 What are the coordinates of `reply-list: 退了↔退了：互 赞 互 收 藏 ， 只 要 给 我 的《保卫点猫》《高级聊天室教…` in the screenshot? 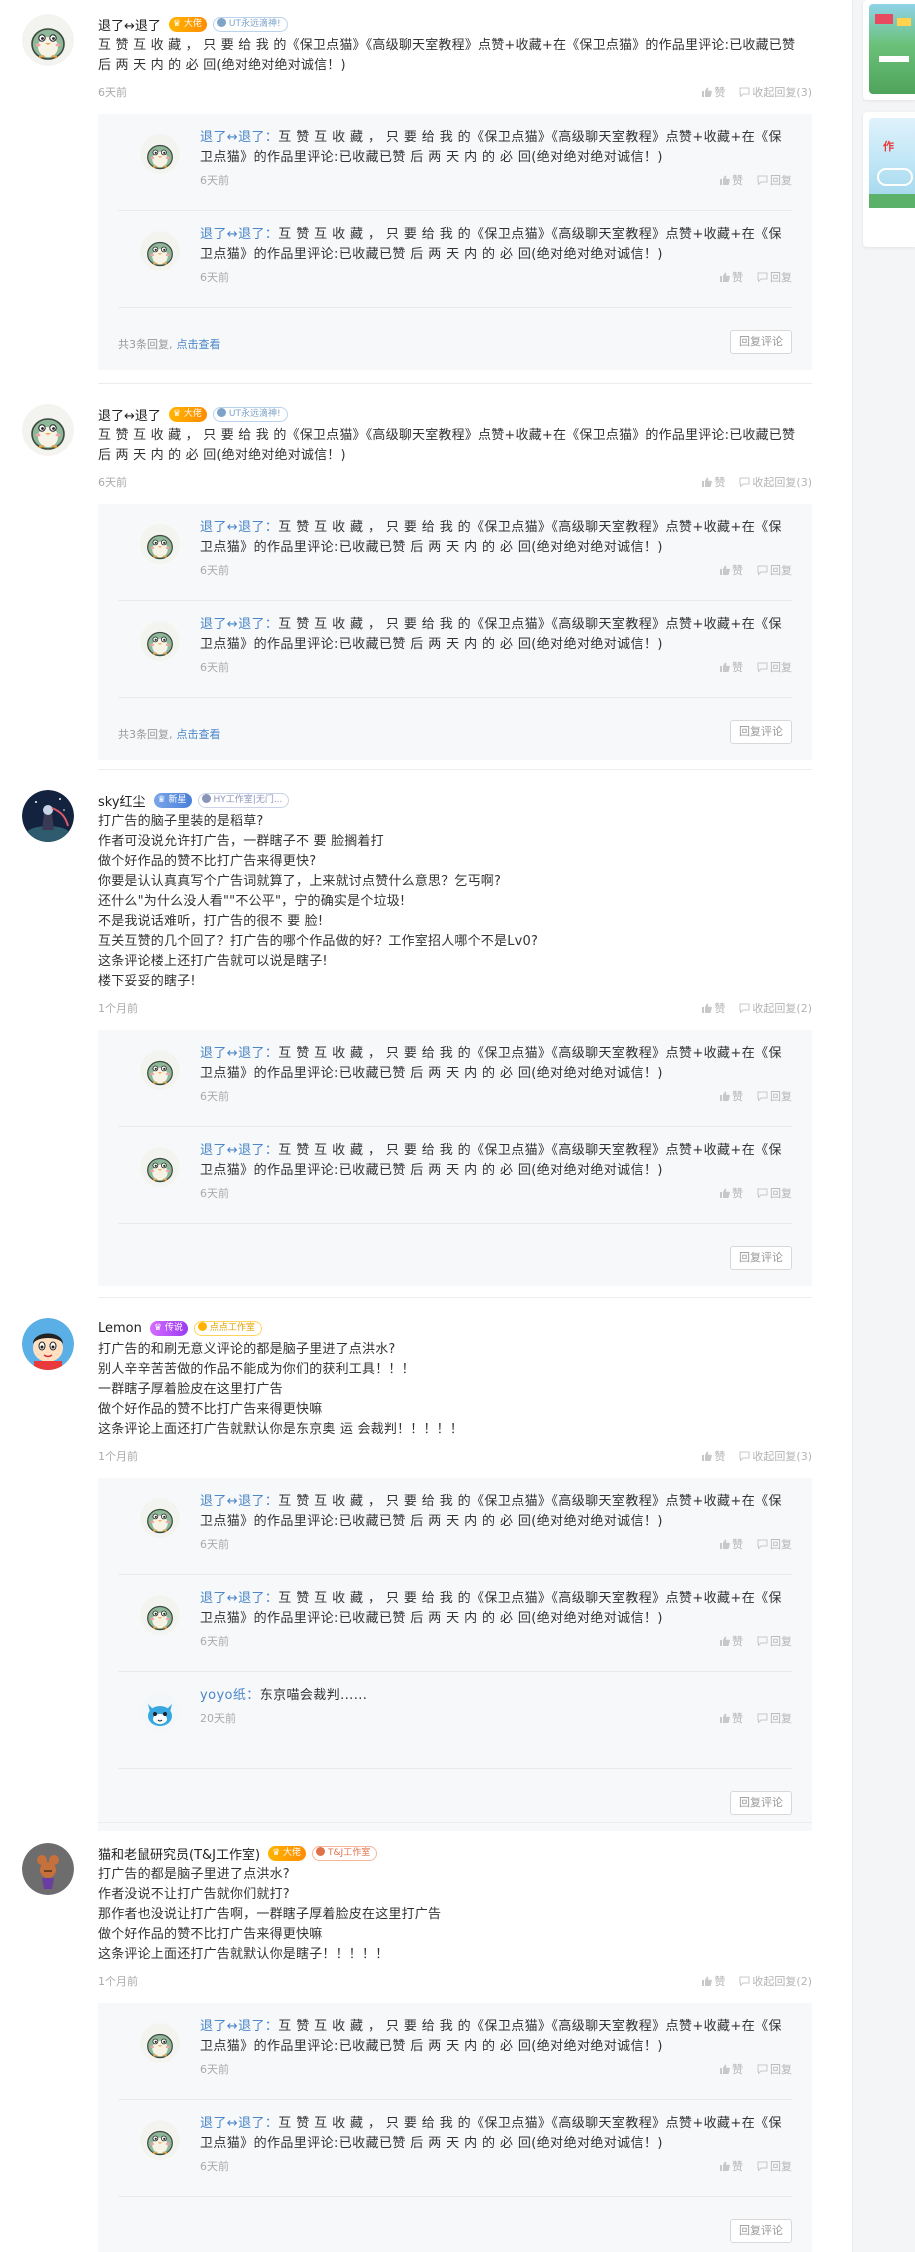 It's located at (455, 2127).